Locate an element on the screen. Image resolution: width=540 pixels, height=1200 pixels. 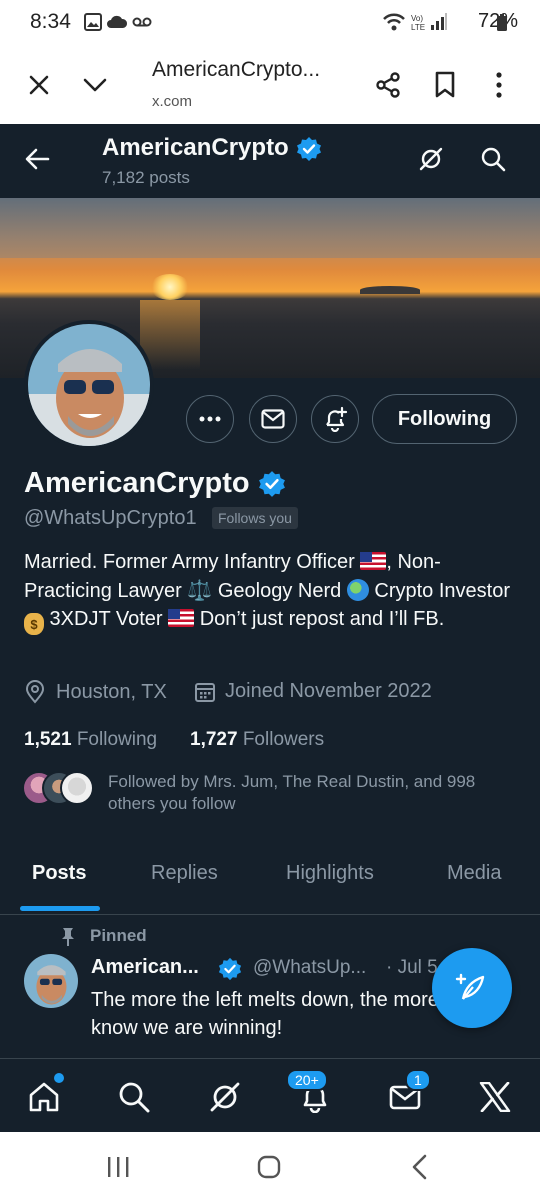
more-button is located at coordinates (210, 419).